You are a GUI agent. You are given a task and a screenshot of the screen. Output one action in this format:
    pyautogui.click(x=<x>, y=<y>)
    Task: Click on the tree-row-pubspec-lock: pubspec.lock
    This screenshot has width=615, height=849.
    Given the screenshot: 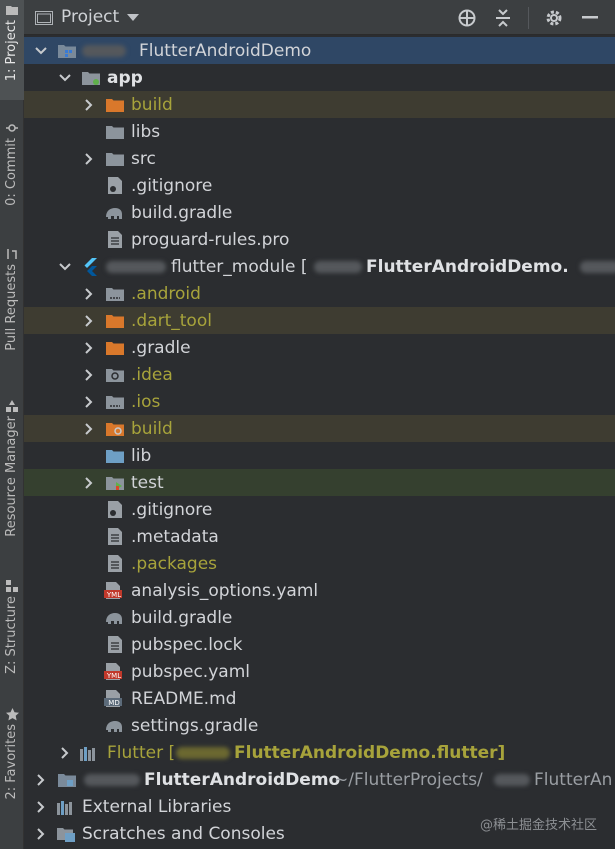 What is the action you would take?
    pyautogui.click(x=319, y=644)
    